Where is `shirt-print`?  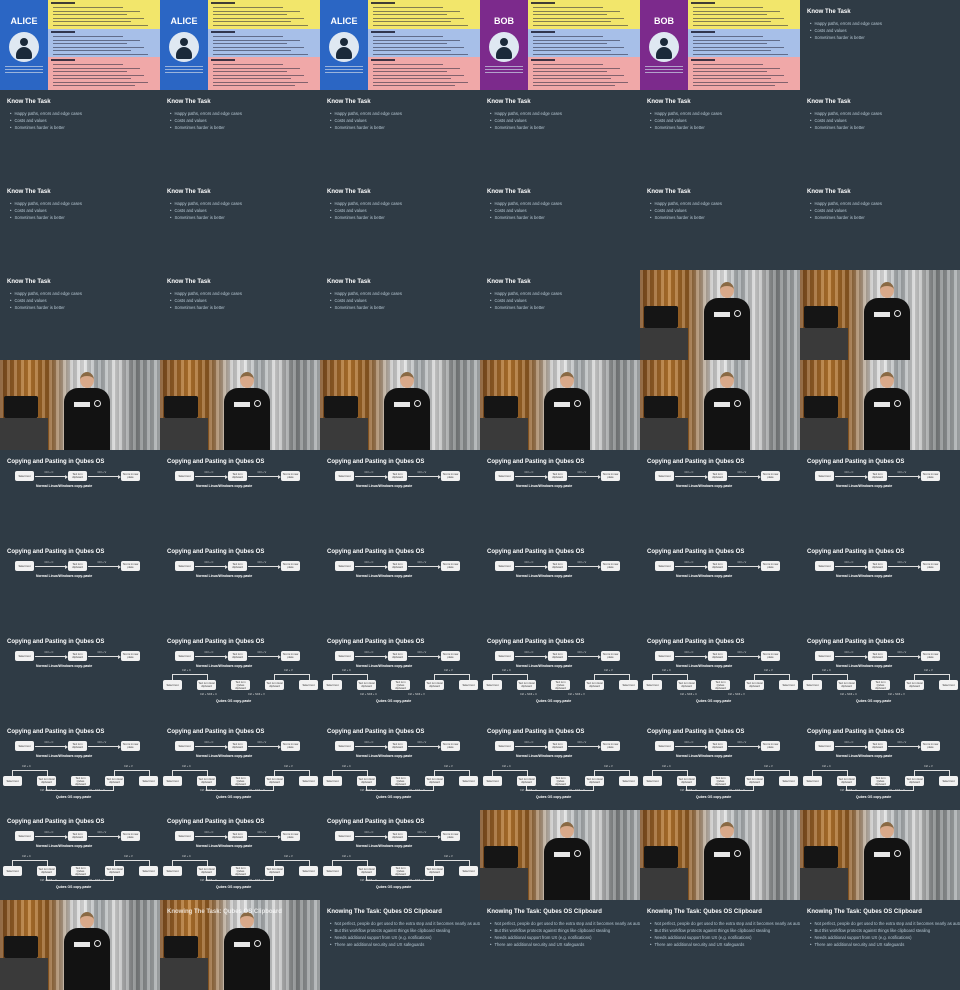
shirt-print is located at coordinates (722, 404).